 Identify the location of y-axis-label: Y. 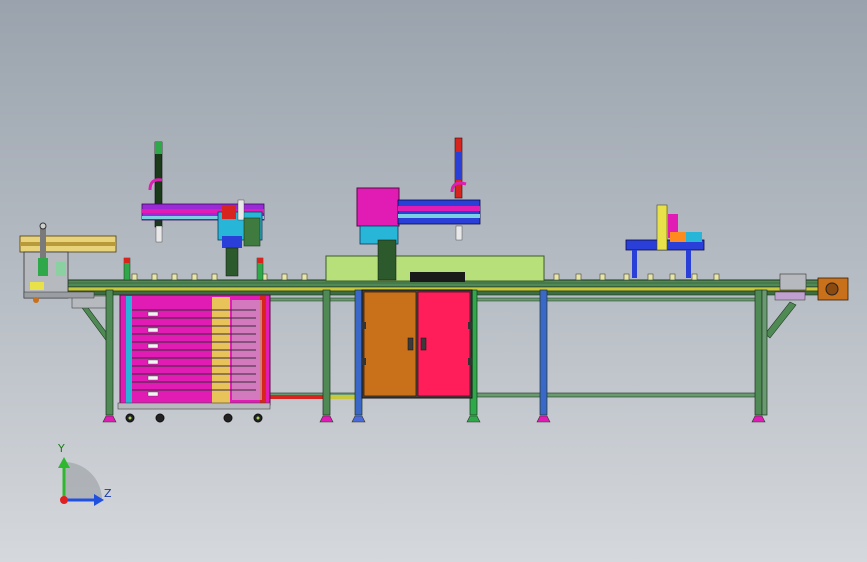
(61, 448).